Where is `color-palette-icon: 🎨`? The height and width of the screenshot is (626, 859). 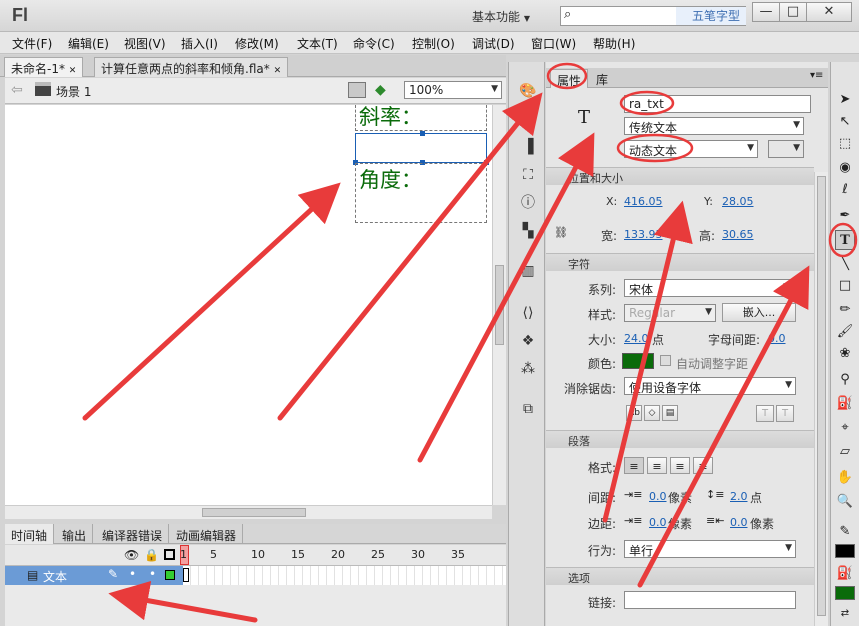
color-palette-icon: 🎨 is located at coordinates (528, 91).